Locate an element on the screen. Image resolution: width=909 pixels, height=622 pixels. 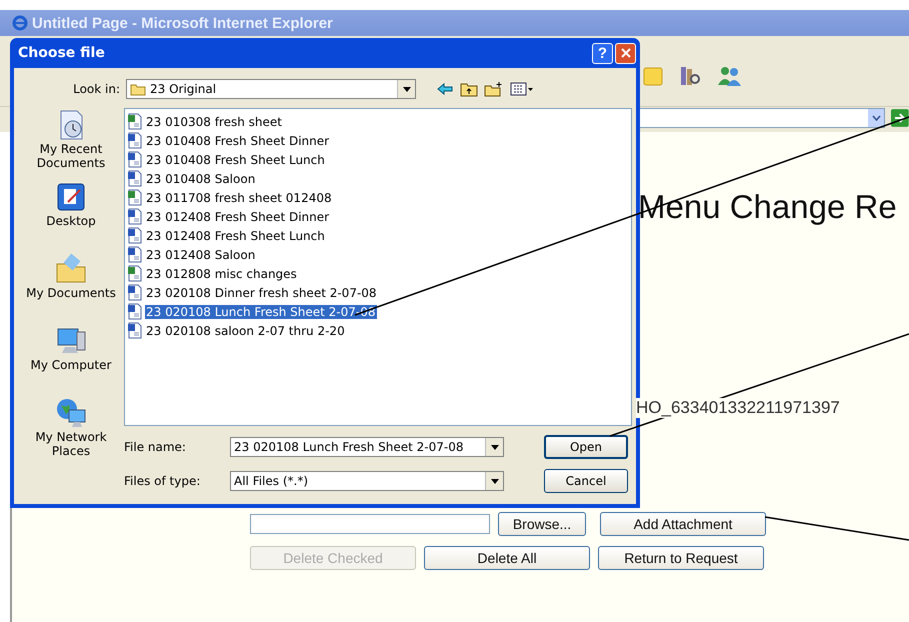
back-arrow-icon is located at coordinates (445, 89).